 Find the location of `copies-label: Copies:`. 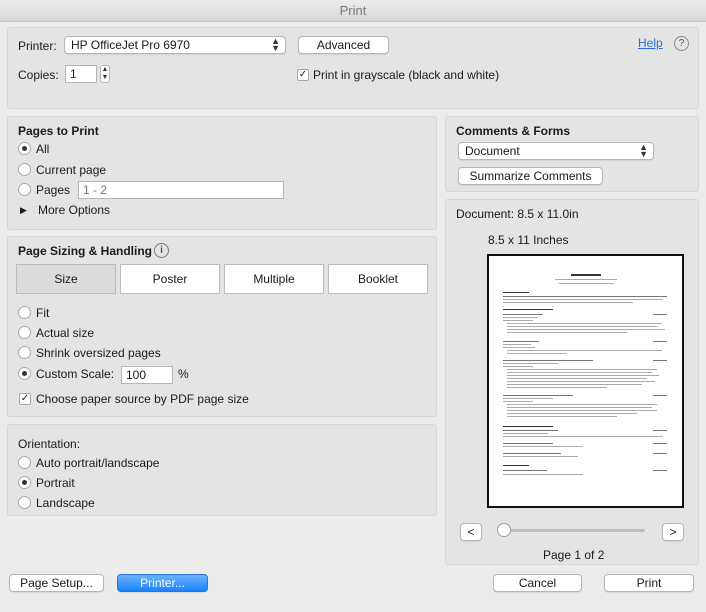

copies-label: Copies: is located at coordinates (38, 75).